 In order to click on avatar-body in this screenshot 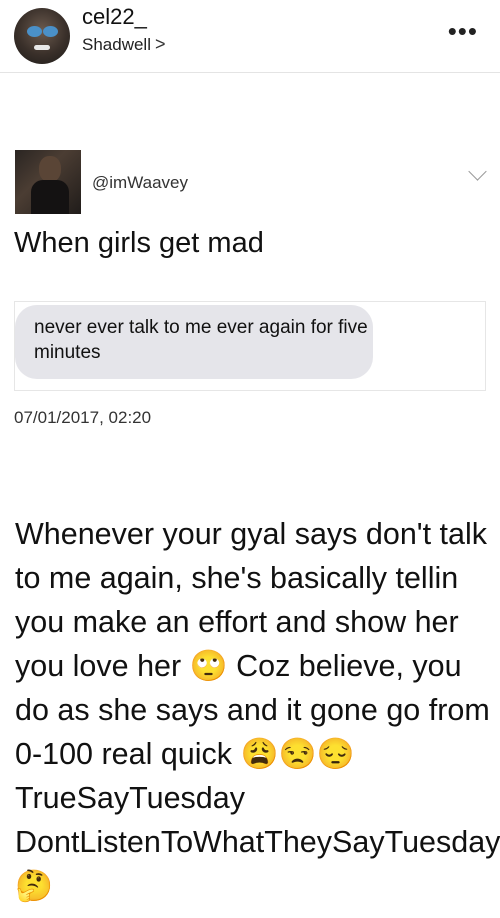, I will do `click(50, 197)`.